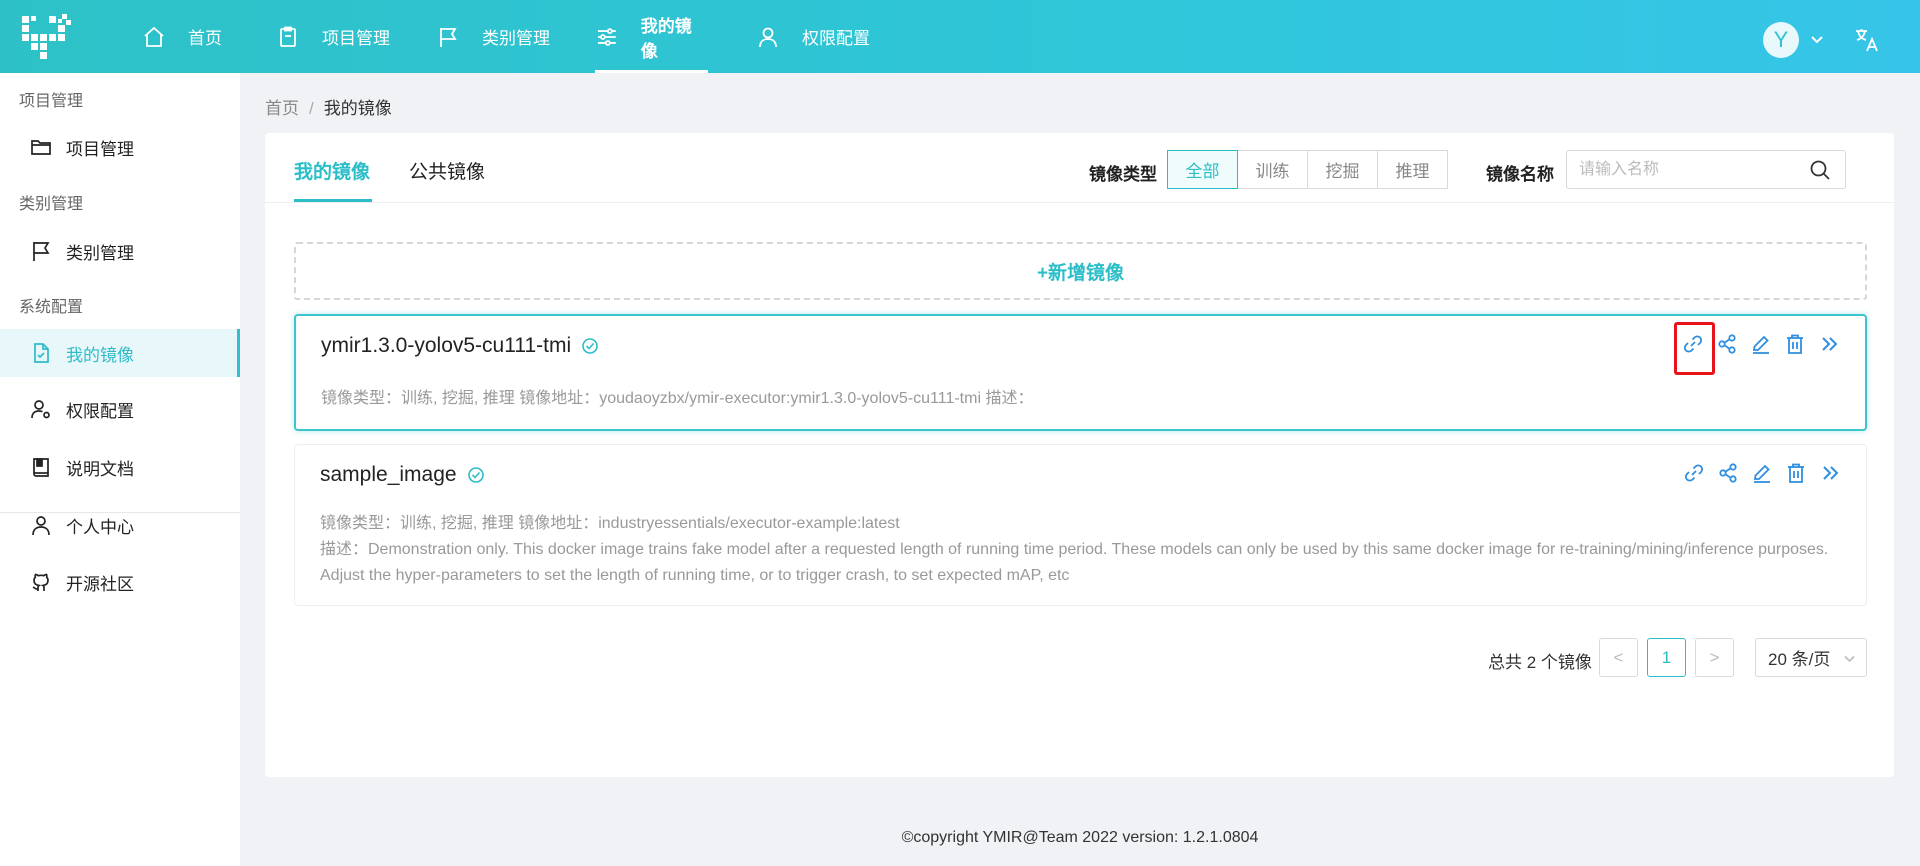 This screenshot has width=1920, height=866. I want to click on top-header: 首页 项目管理 类别管理 我的镜像 权限配置 Y, so click(960, 36).